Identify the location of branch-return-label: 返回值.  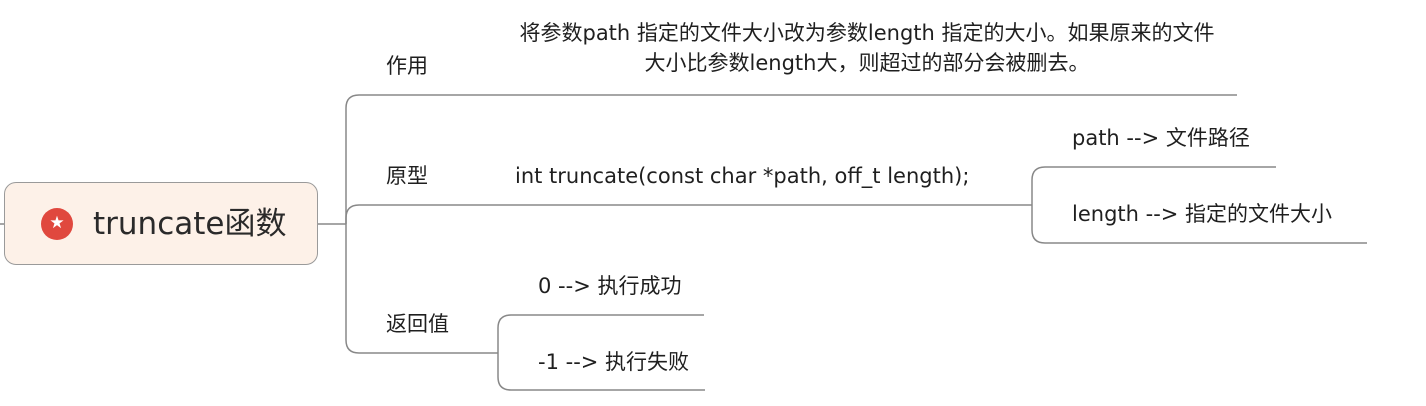
(417, 324).